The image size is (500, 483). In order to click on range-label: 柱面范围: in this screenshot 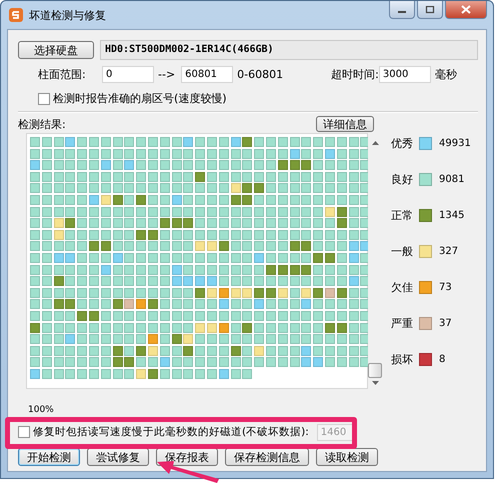, I will do `click(62, 74)`.